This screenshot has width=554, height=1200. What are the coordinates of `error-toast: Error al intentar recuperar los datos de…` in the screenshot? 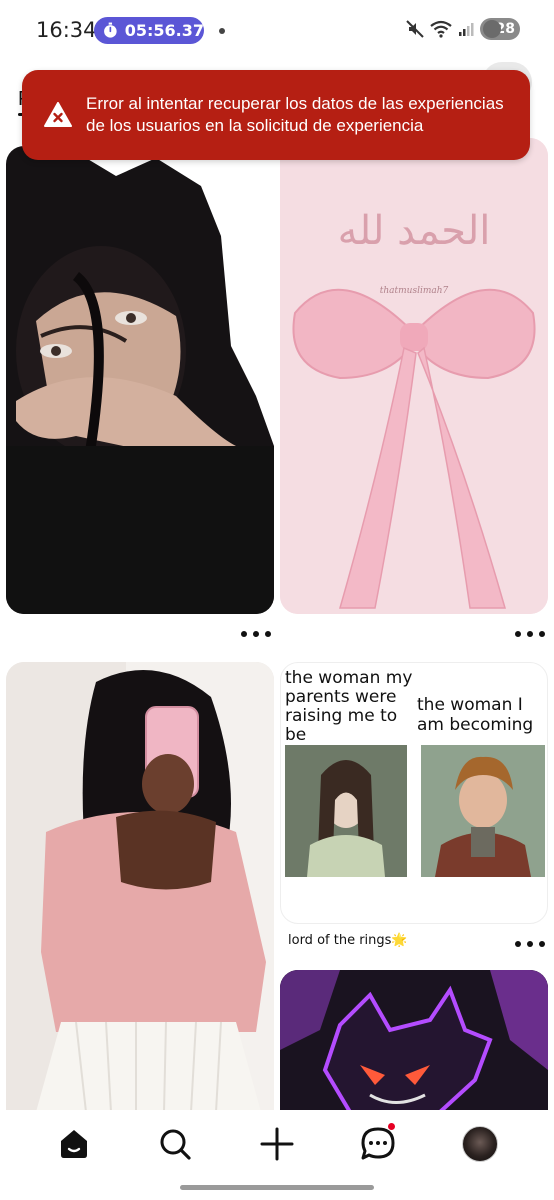 It's located at (276, 115).